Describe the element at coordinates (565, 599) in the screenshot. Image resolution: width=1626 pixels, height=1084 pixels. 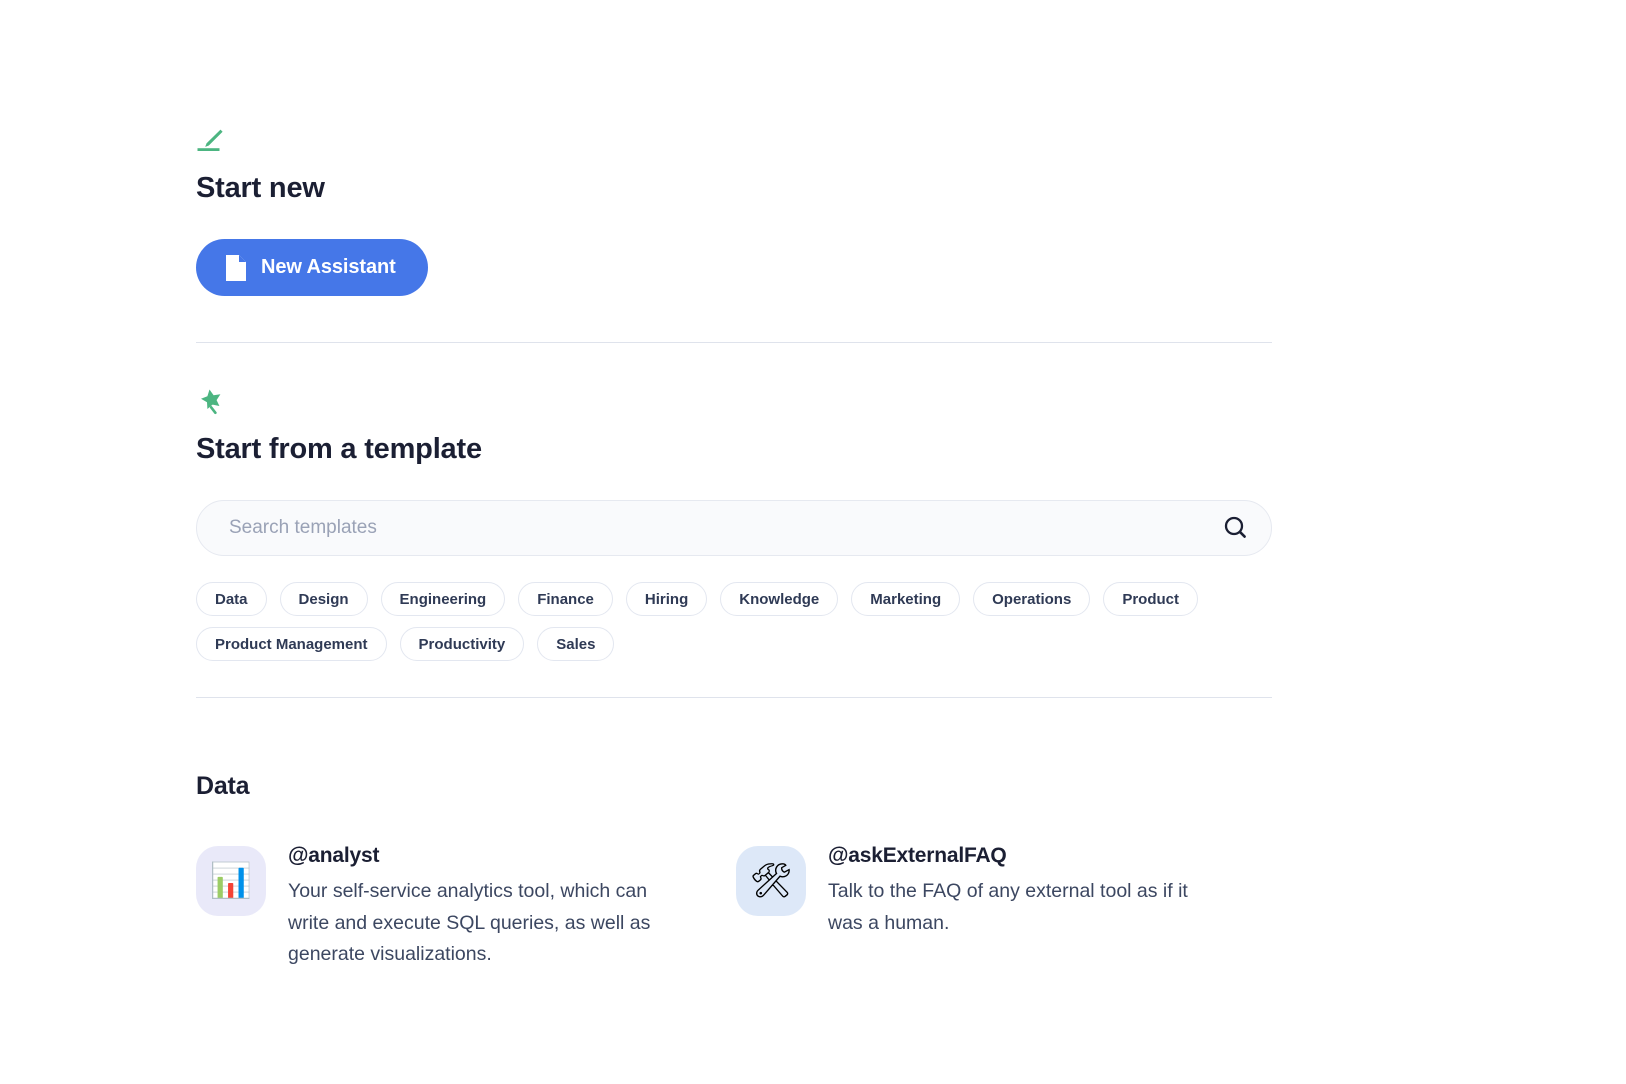
I see `chip-finance: Finance` at that location.